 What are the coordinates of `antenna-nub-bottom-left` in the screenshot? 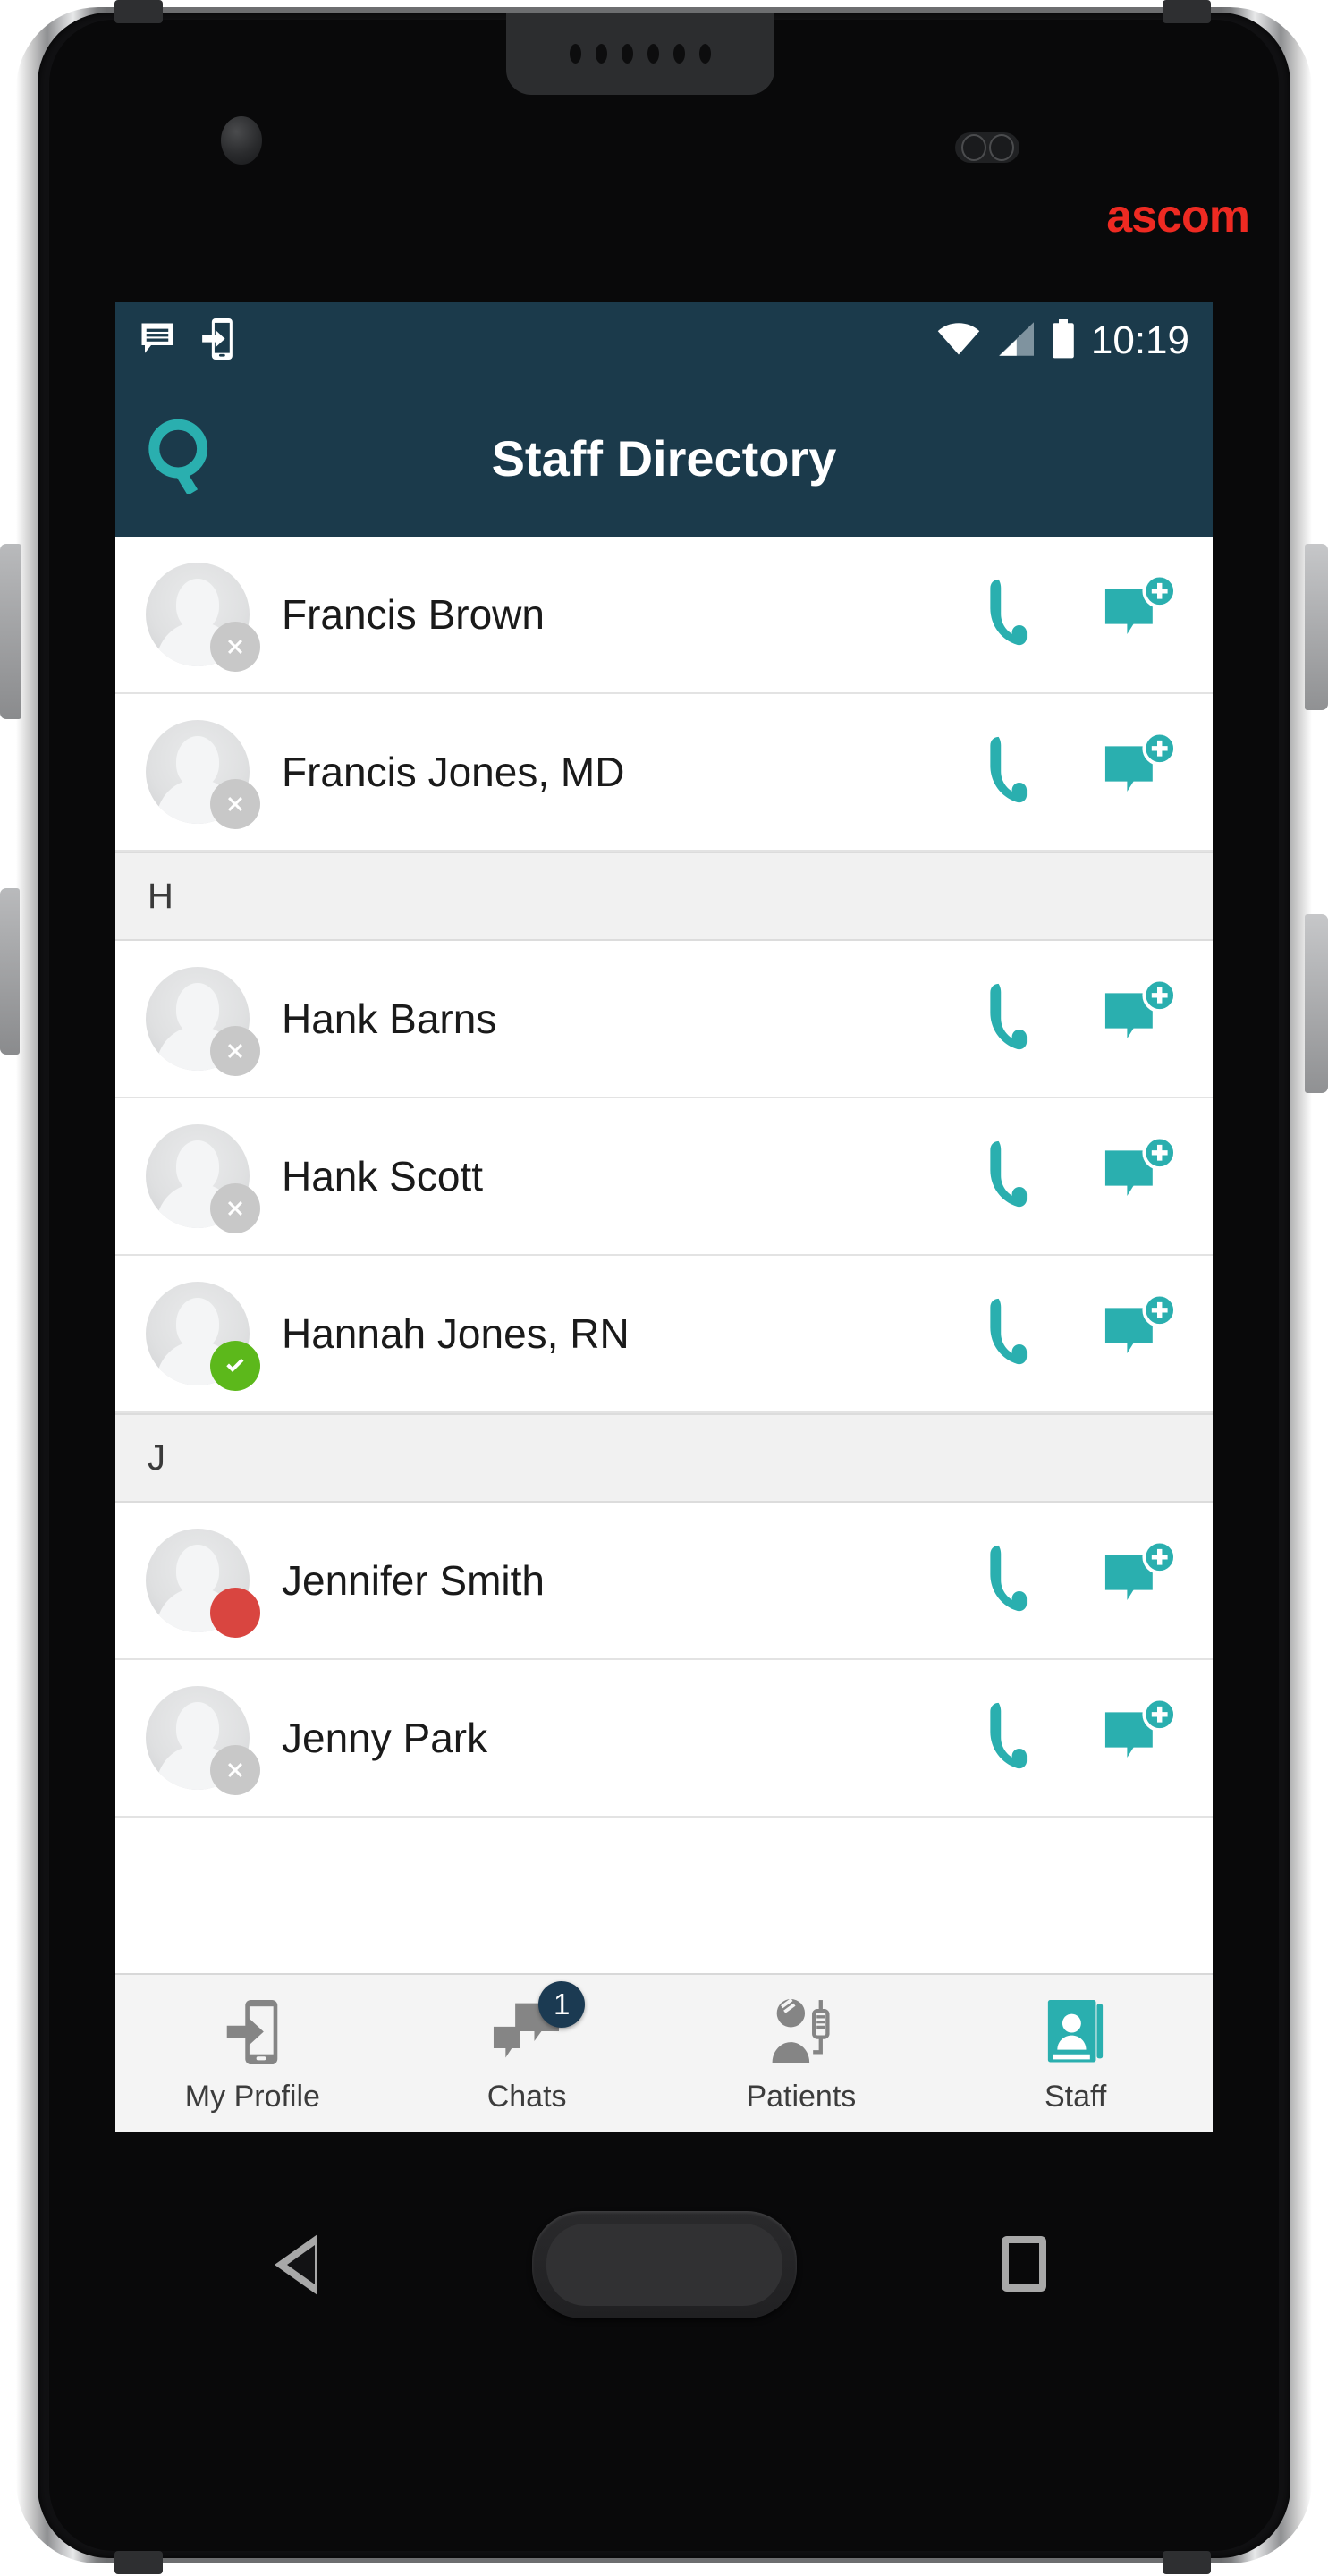 It's located at (138, 2562).